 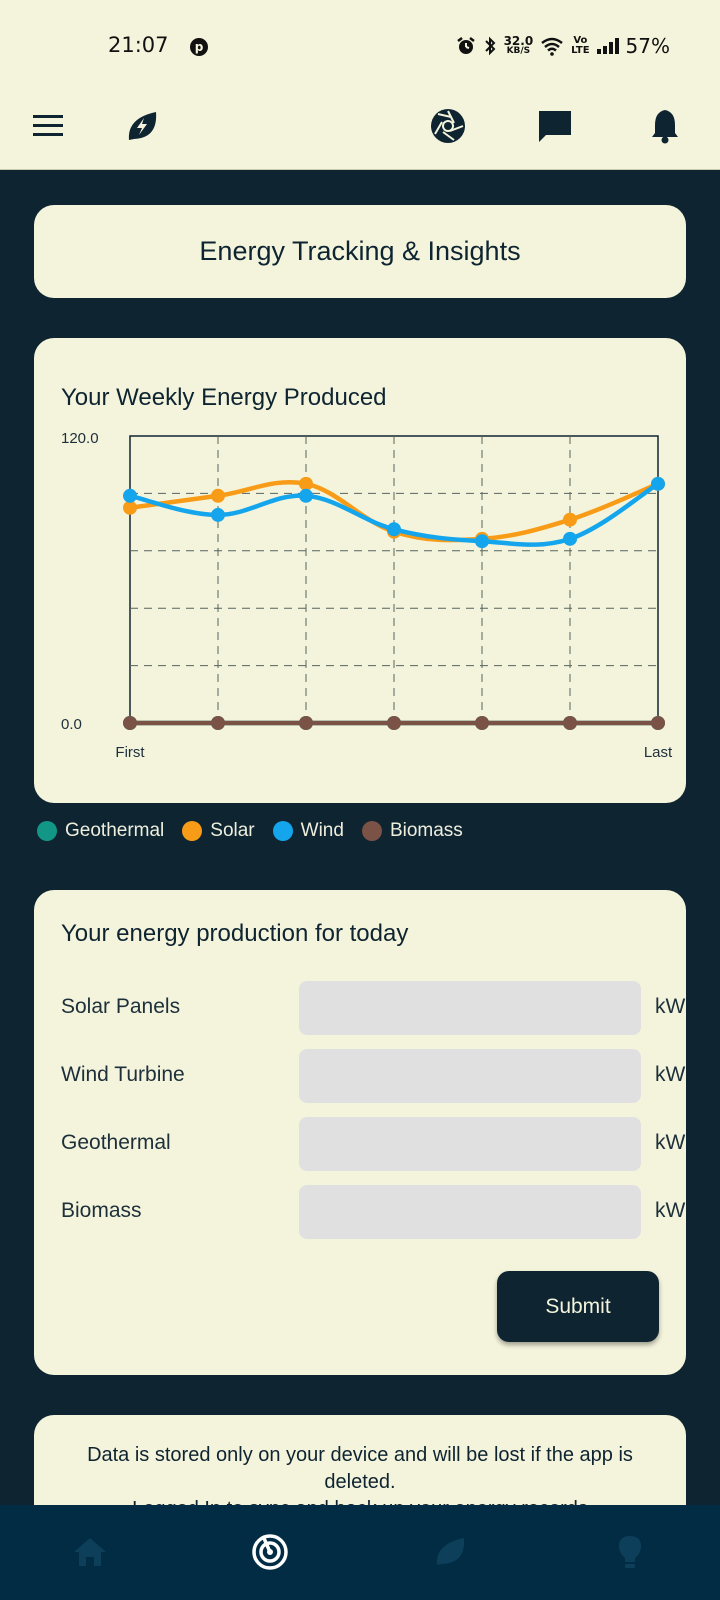 I want to click on form-row-geothermal: Geothermal kW, so click(x=373, y=1144).